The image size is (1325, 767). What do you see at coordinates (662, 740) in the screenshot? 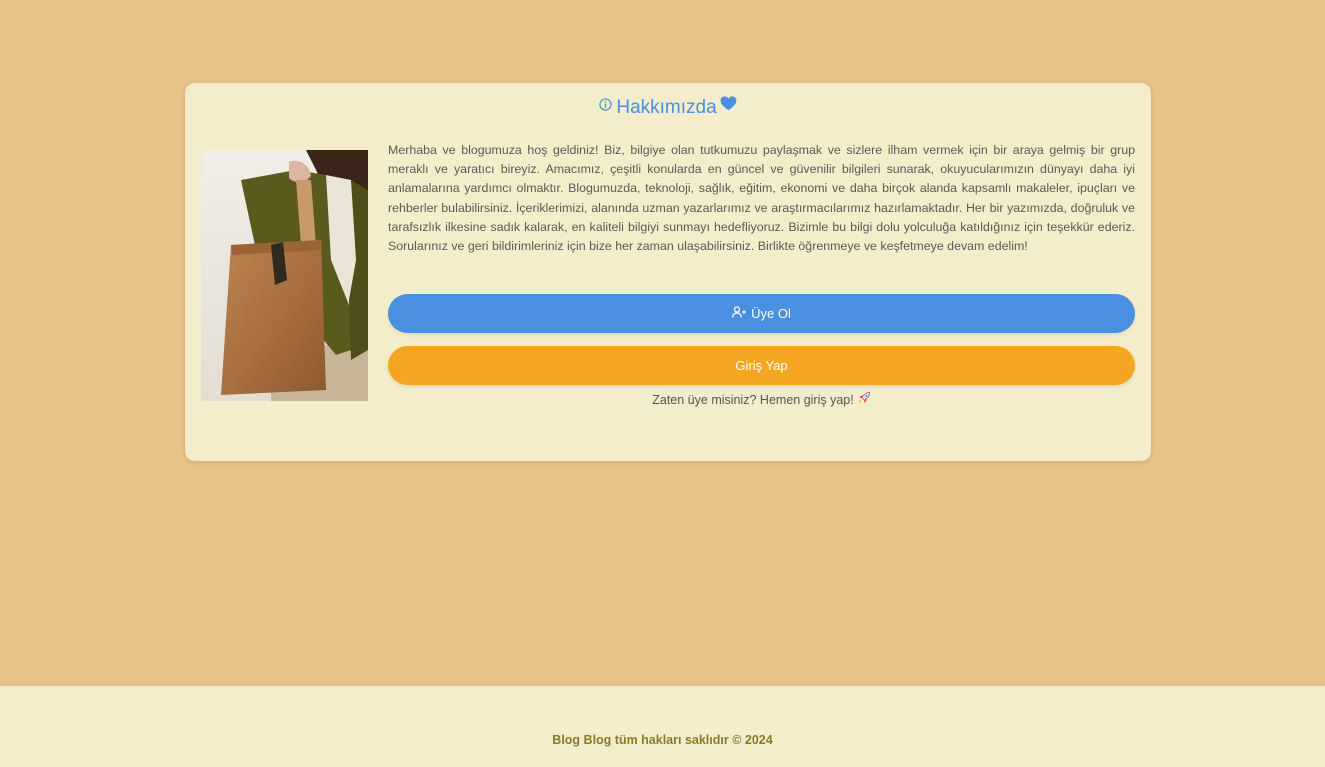
I see `footer-copyright: Blog Blog tüm hakları saklıdır © 2024` at bounding box center [662, 740].